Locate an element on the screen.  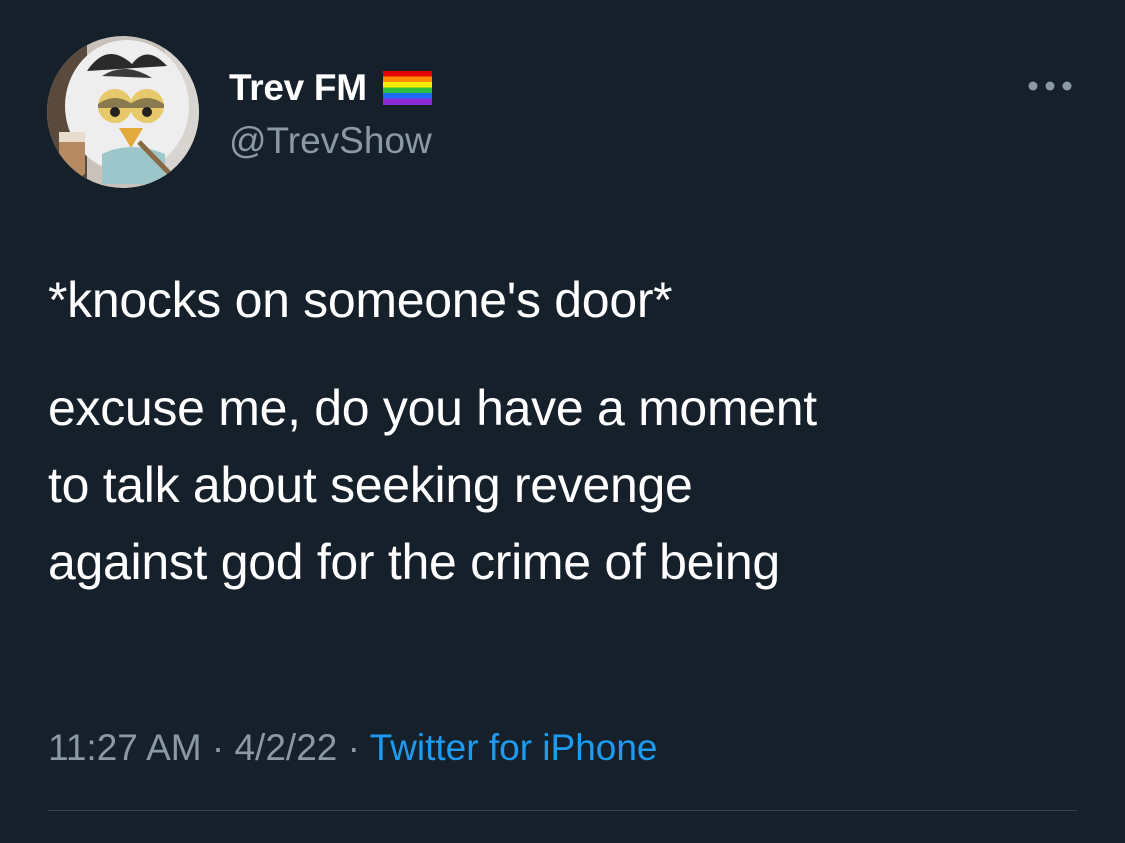
tweet-source-link: Twitter for iPhone is located at coordinates (514, 747).